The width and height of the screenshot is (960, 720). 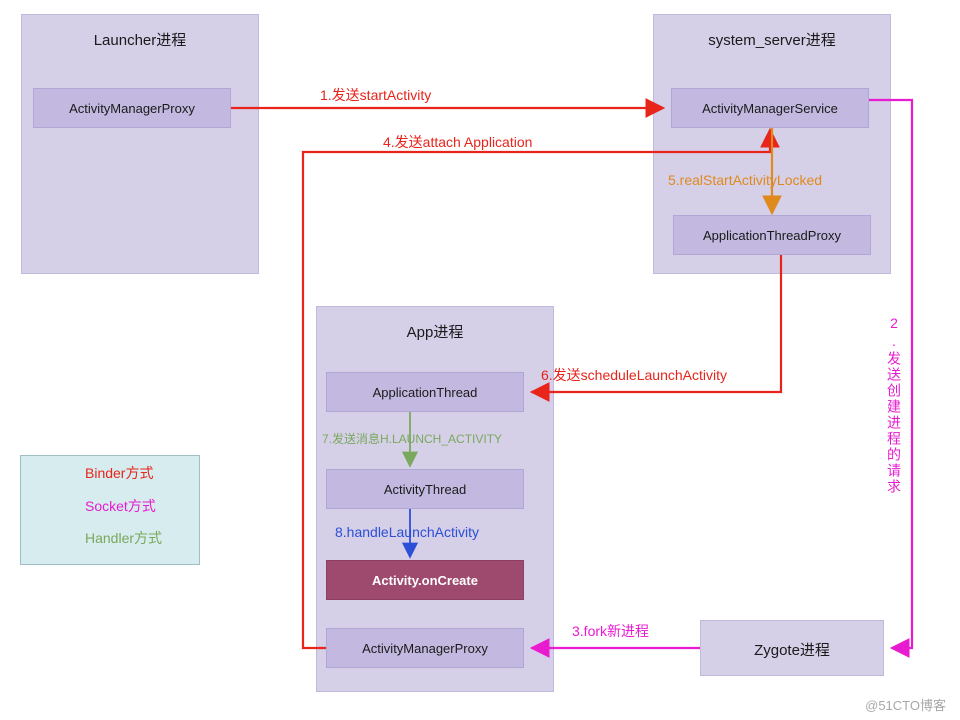 What do you see at coordinates (894, 405) in the screenshot?
I see `label-step-2: 2.发送创建进程的请求` at bounding box center [894, 405].